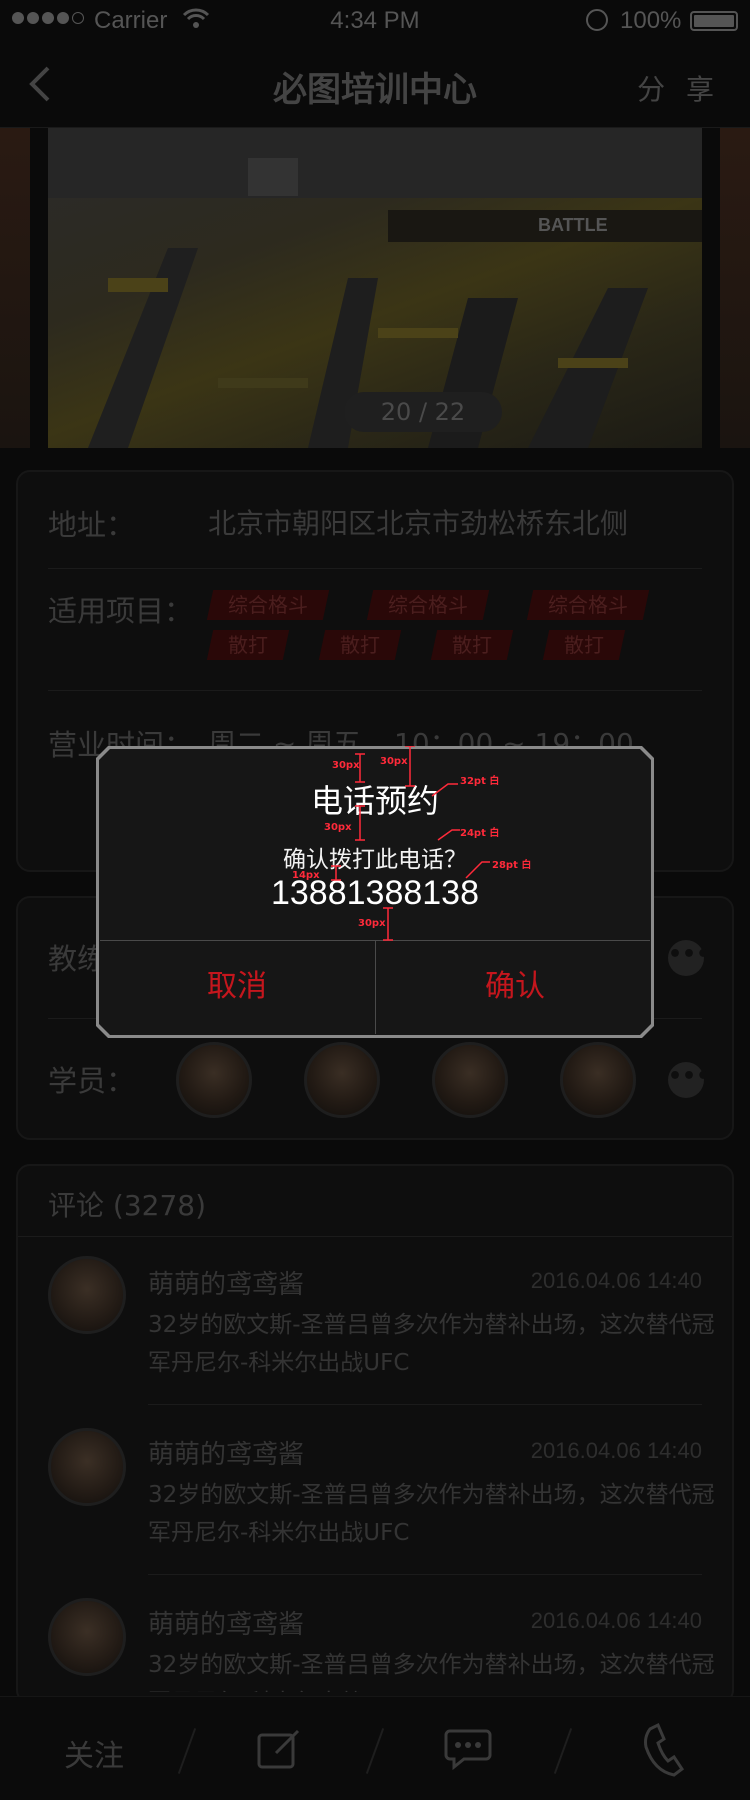 The width and height of the screenshot is (750, 1800). Describe the element at coordinates (512, 865) in the screenshot. I see `annotation: 28pt 白` at that location.